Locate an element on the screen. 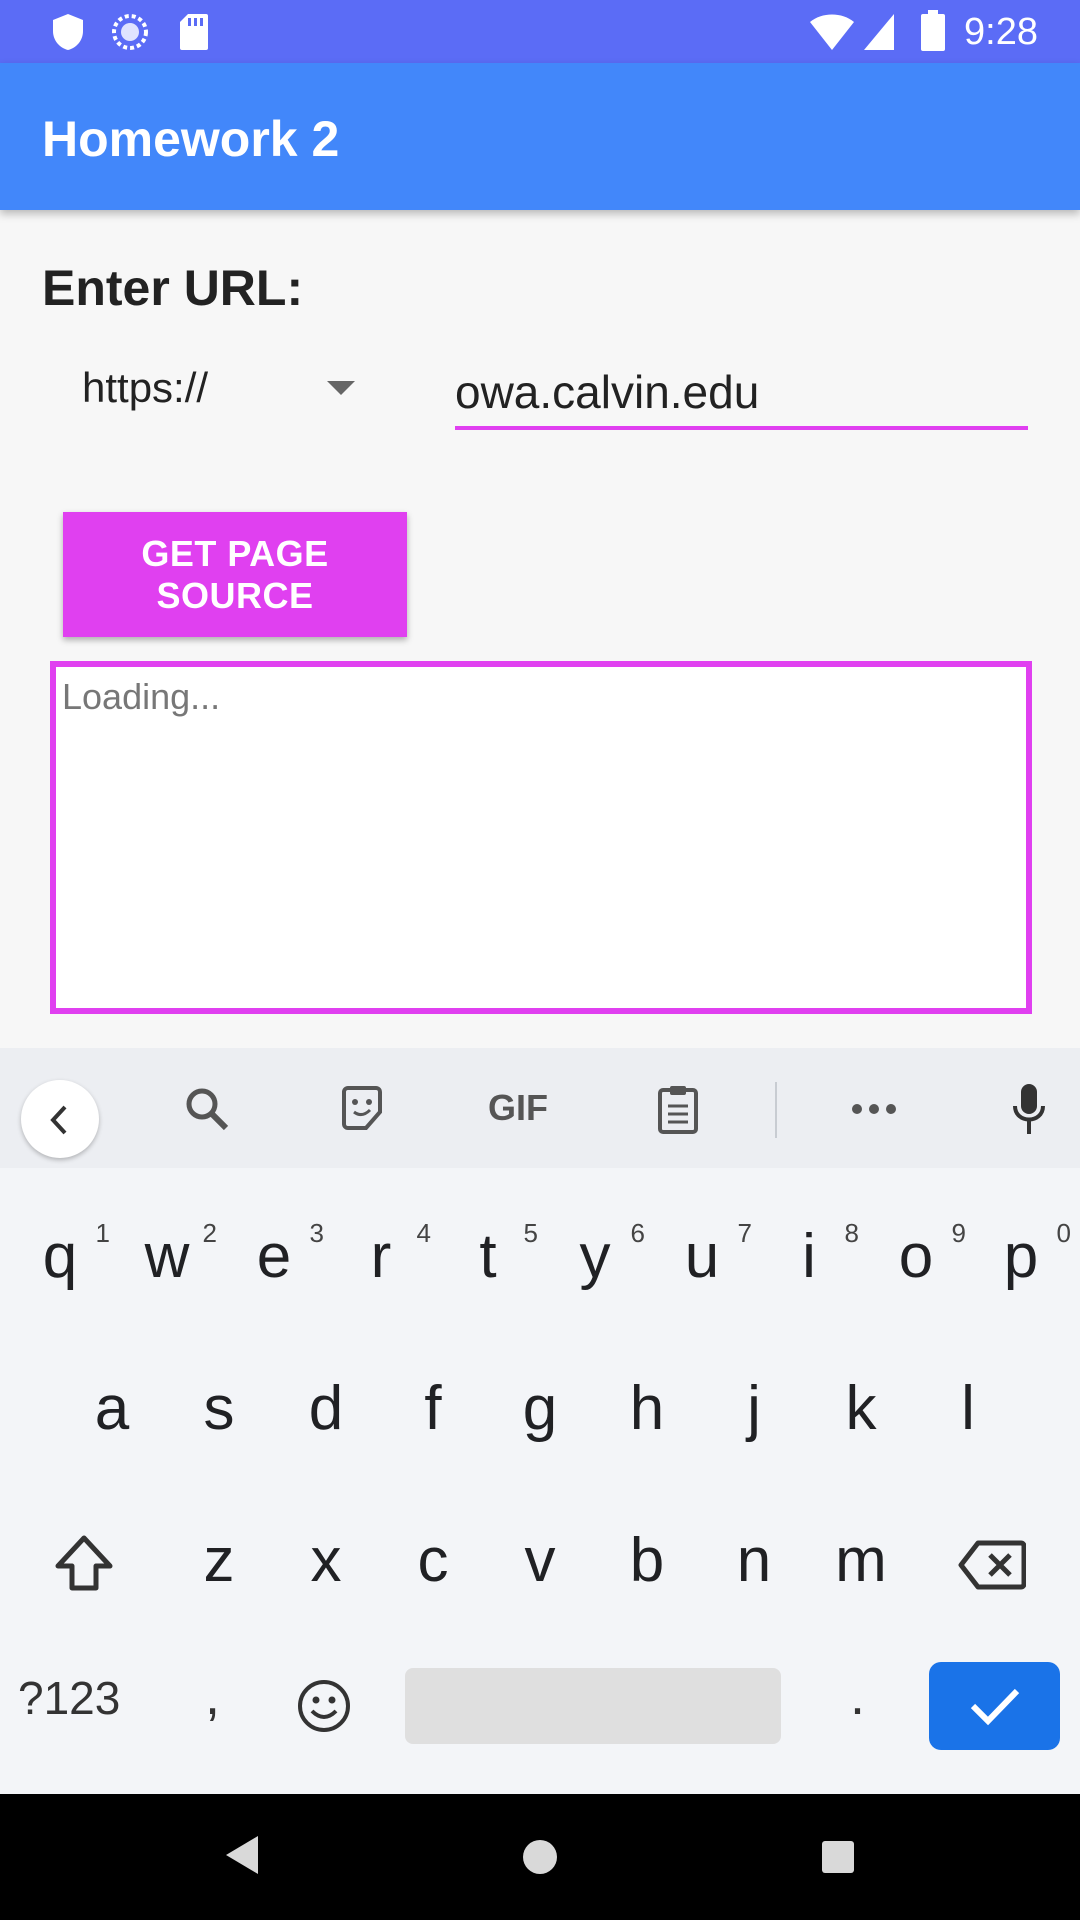  key-t: t5 is located at coordinates (488, 1255).